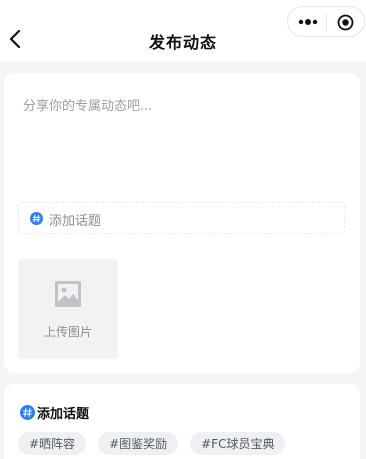  Describe the element at coordinates (52, 443) in the screenshot. I see `topic-tag: #晒阵容` at that location.